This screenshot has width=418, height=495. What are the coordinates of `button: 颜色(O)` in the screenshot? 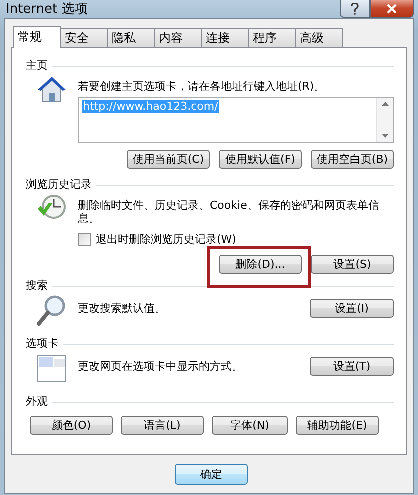 It's located at (71, 425).